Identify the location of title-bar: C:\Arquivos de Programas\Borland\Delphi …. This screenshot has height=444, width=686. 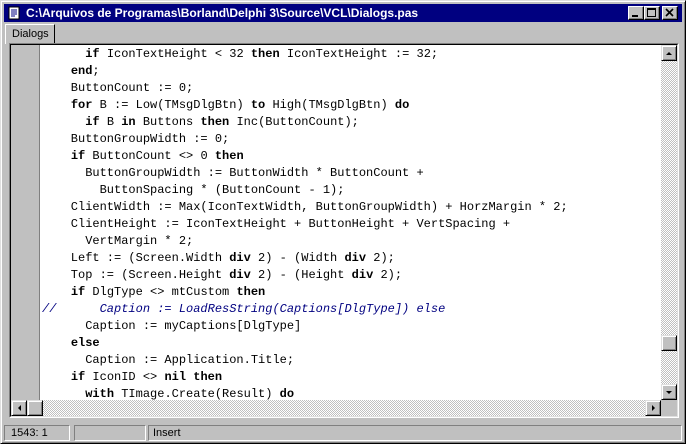
(343, 13).